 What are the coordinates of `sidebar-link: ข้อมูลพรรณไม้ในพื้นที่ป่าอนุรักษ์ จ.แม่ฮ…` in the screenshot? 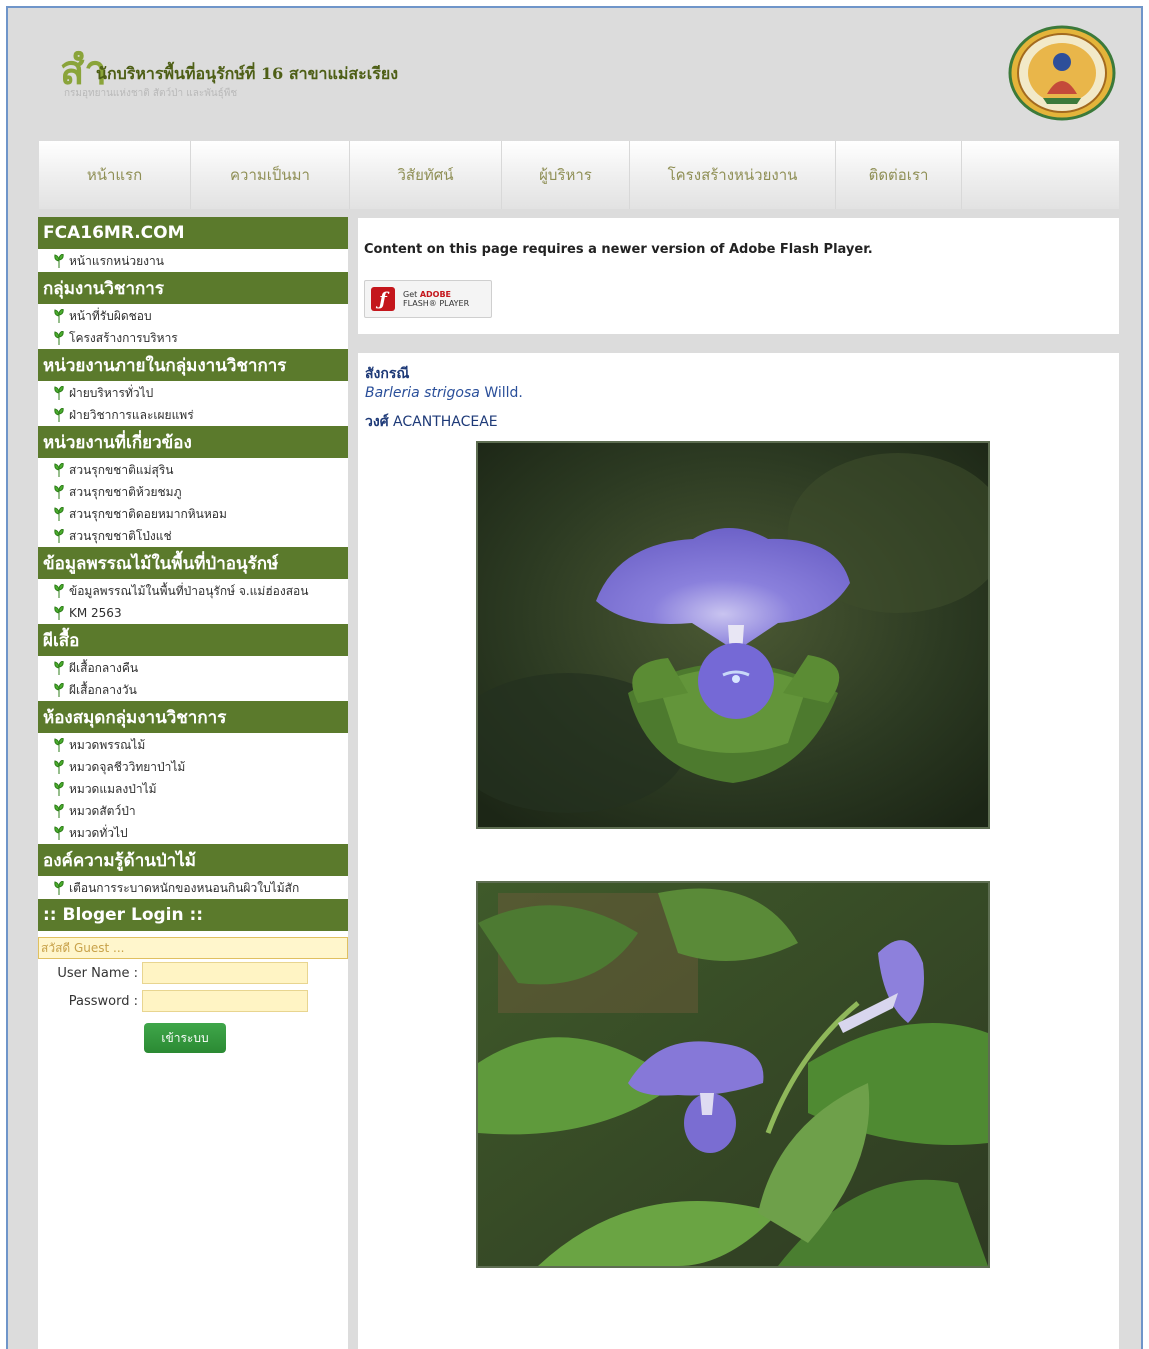 It's located at (193, 591).